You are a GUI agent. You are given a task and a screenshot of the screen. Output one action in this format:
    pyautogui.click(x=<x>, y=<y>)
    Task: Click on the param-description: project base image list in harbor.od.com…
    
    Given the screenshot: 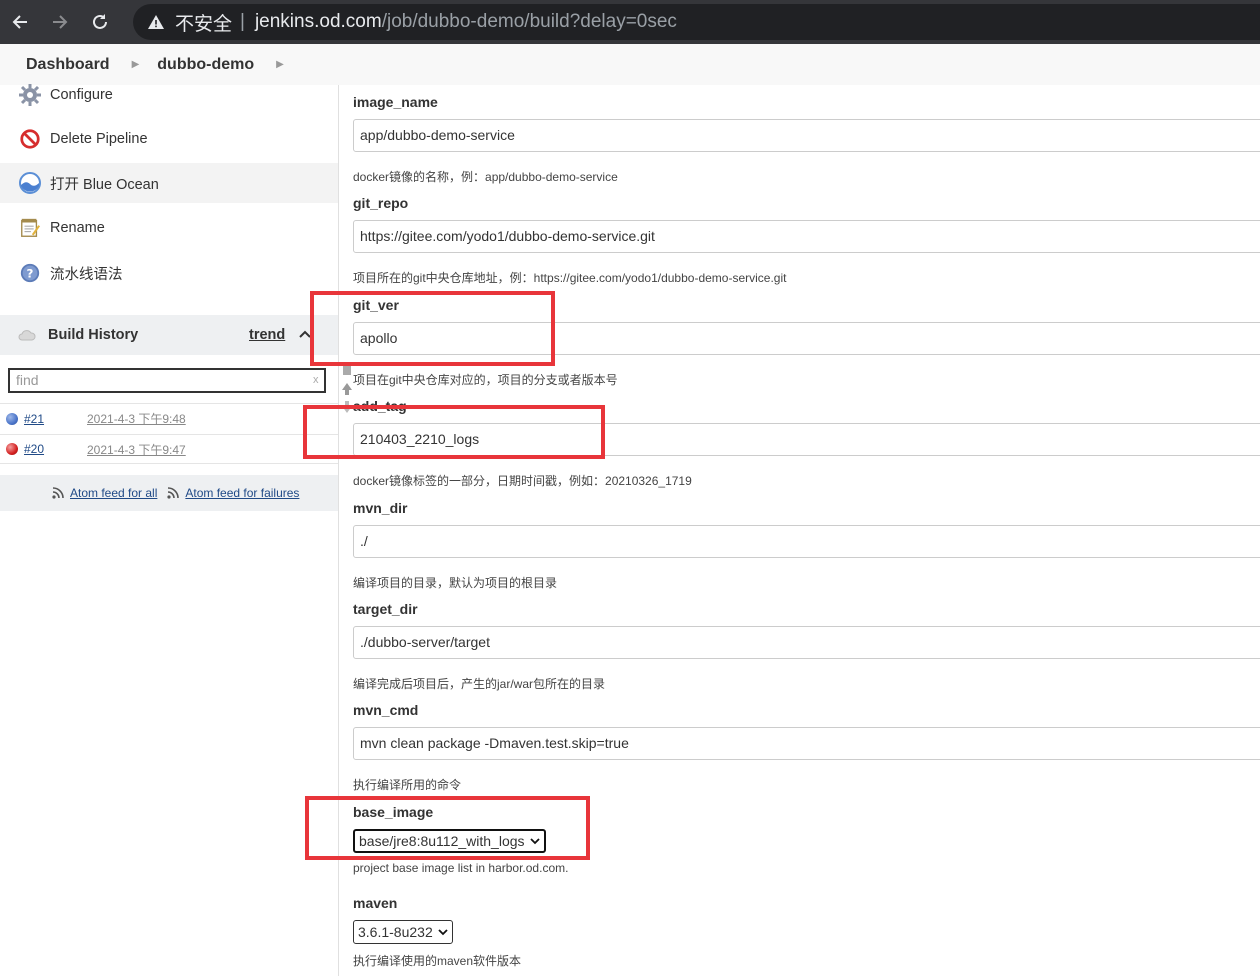 What is the action you would take?
    pyautogui.click(x=461, y=868)
    